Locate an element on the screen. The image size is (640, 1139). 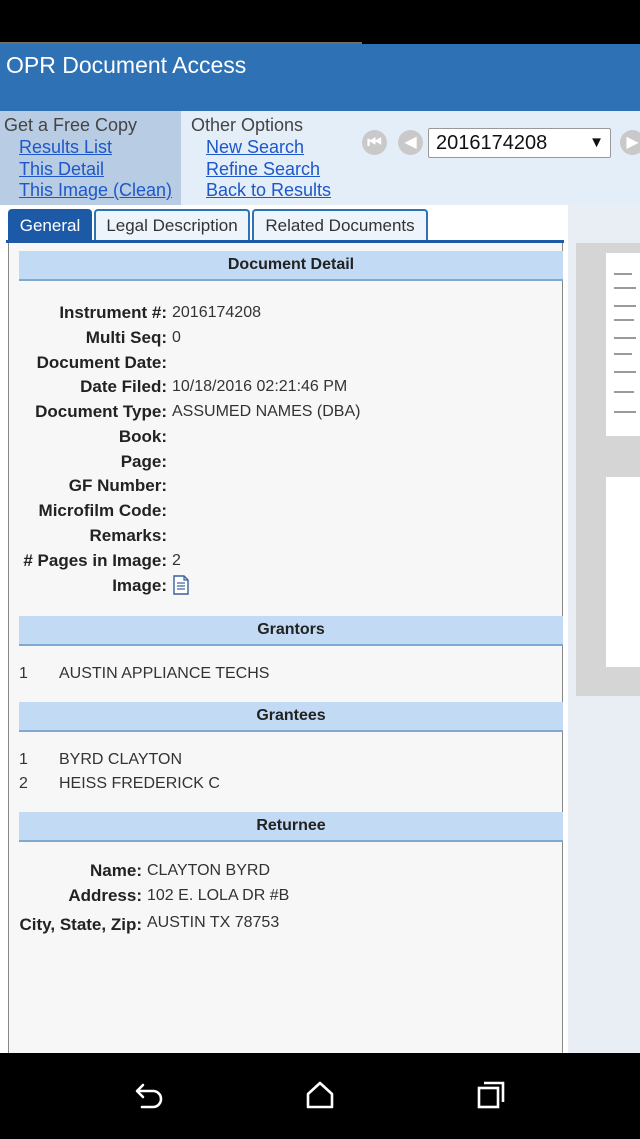
date-filed-label: Date Filed: is located at coordinates (123, 386).